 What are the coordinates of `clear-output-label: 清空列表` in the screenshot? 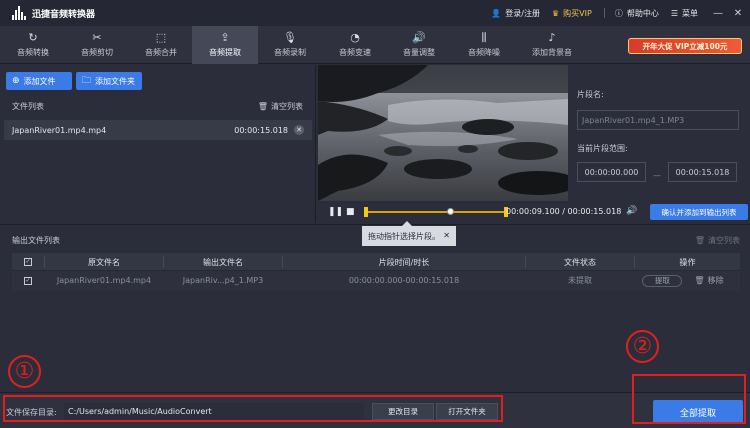 It's located at (724, 240).